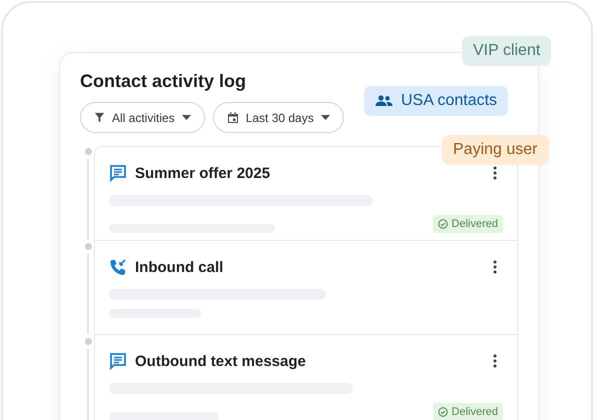  What do you see at coordinates (278, 117) in the screenshot?
I see `filter-dropdown: Last 30 days` at bounding box center [278, 117].